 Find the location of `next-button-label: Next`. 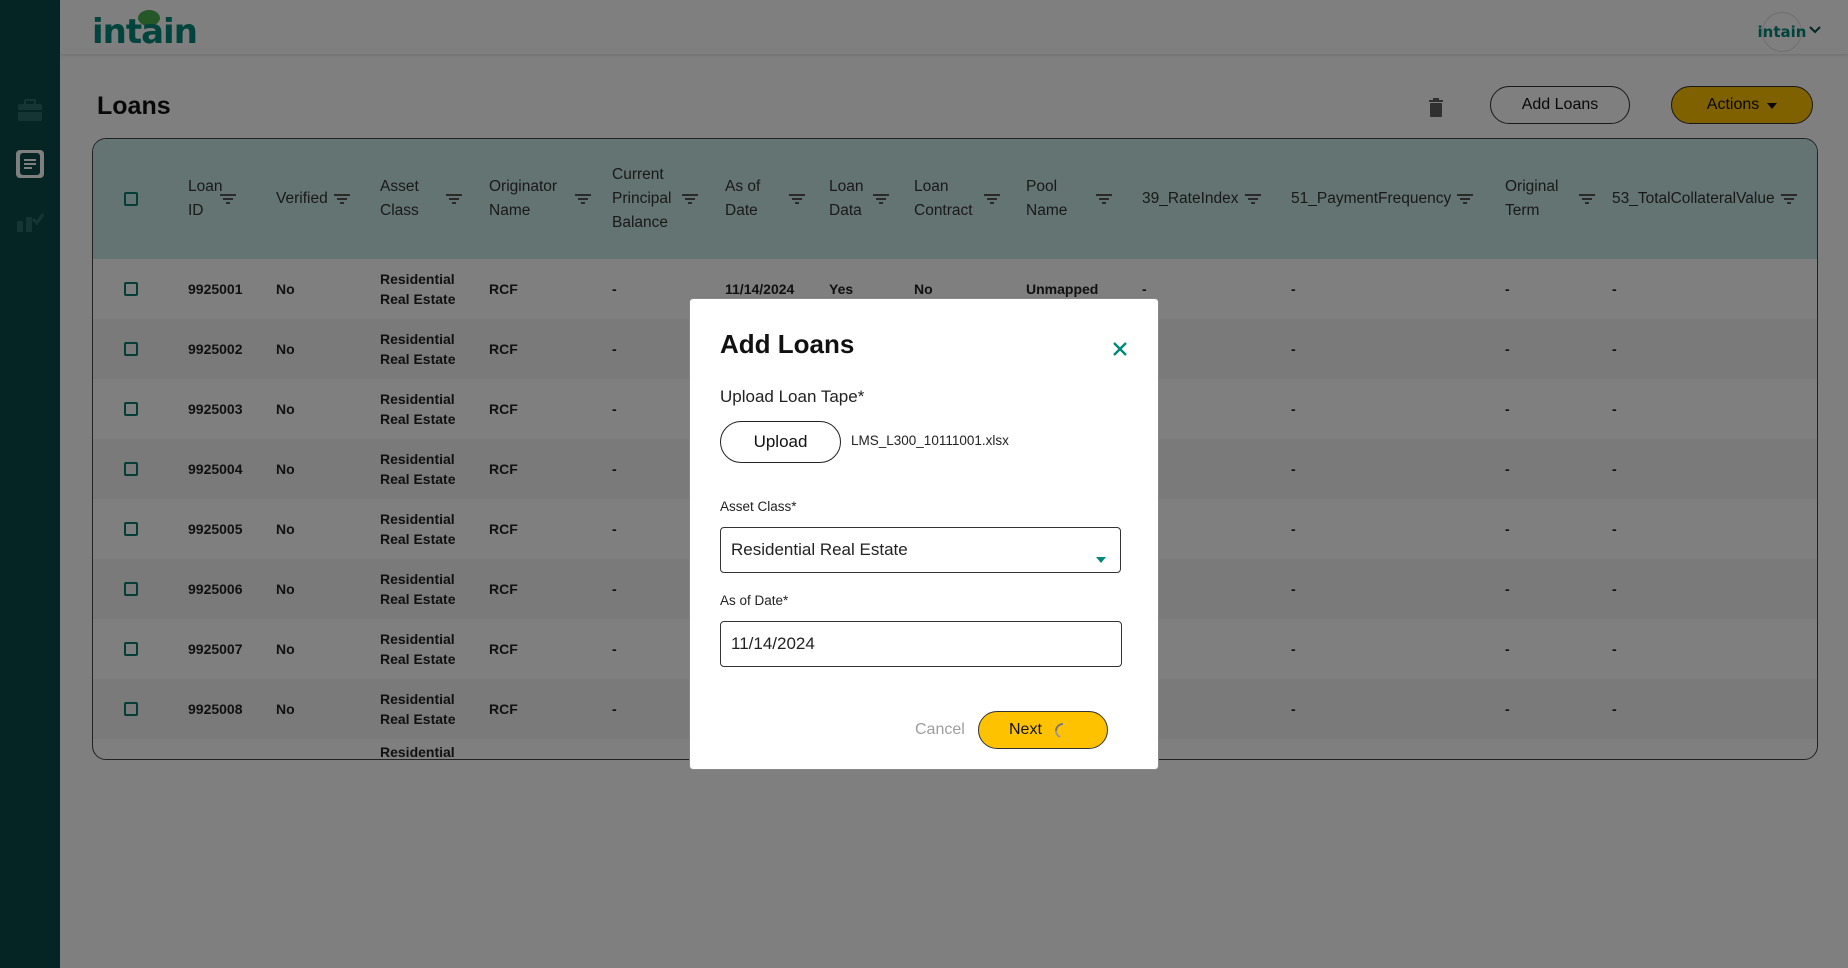

next-button-label: Next is located at coordinates (1025, 729).